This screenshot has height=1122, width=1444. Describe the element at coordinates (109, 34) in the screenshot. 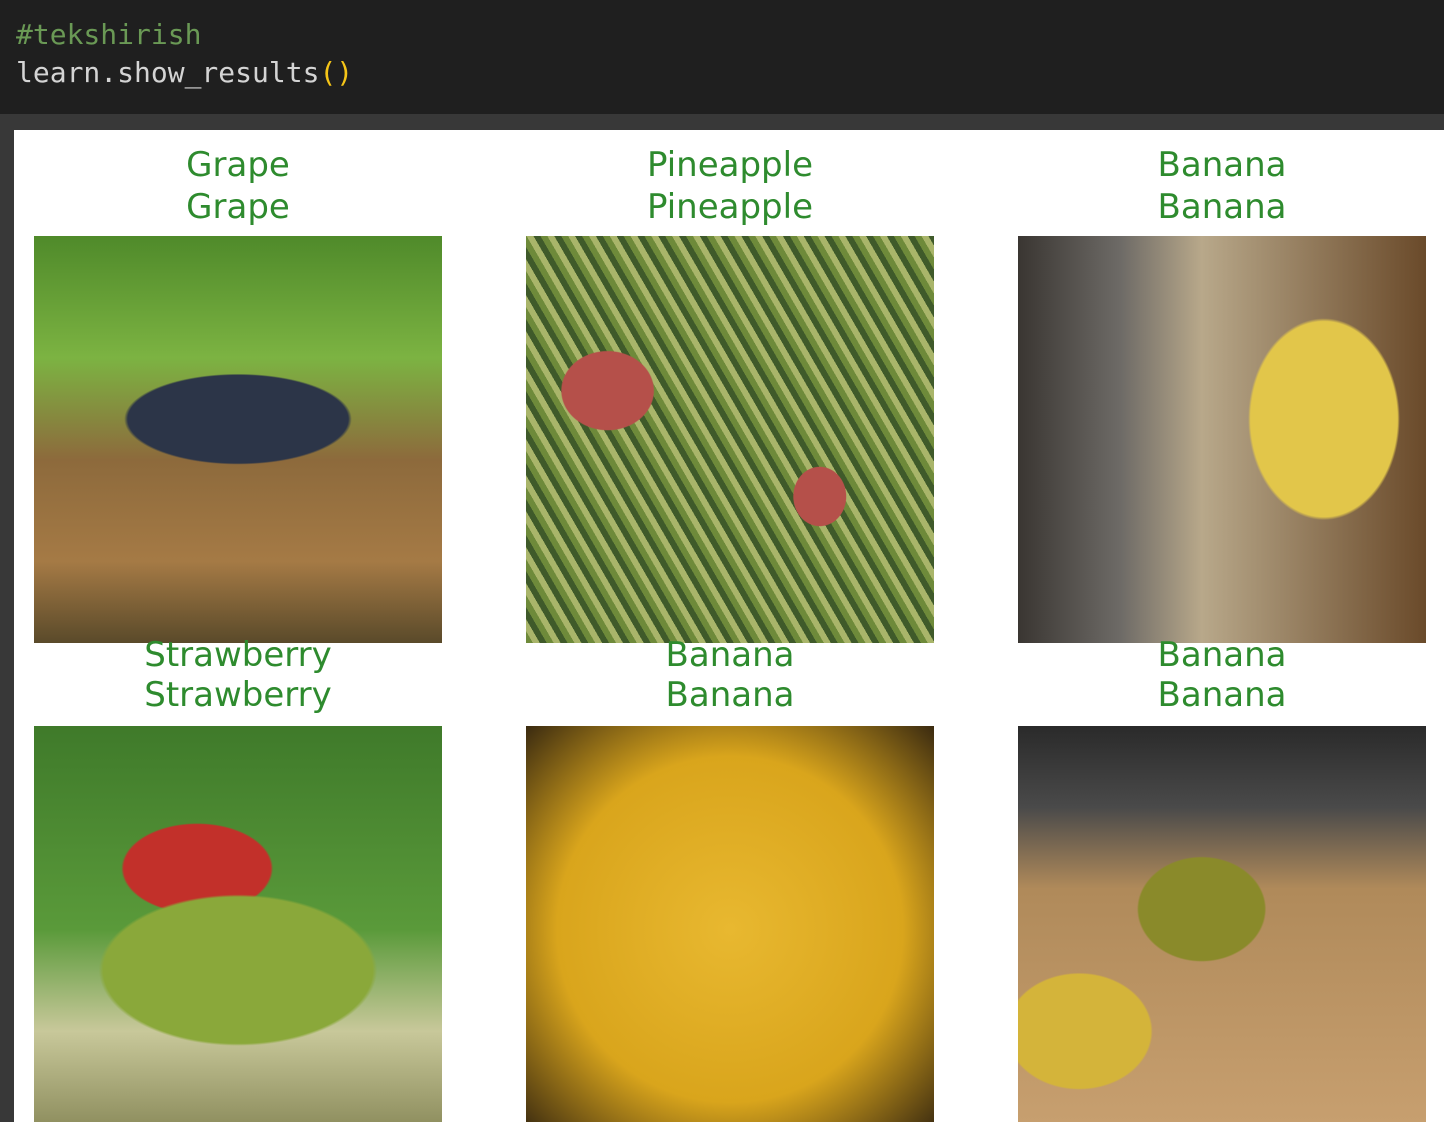

I see `code-comment: #tekshirish` at that location.